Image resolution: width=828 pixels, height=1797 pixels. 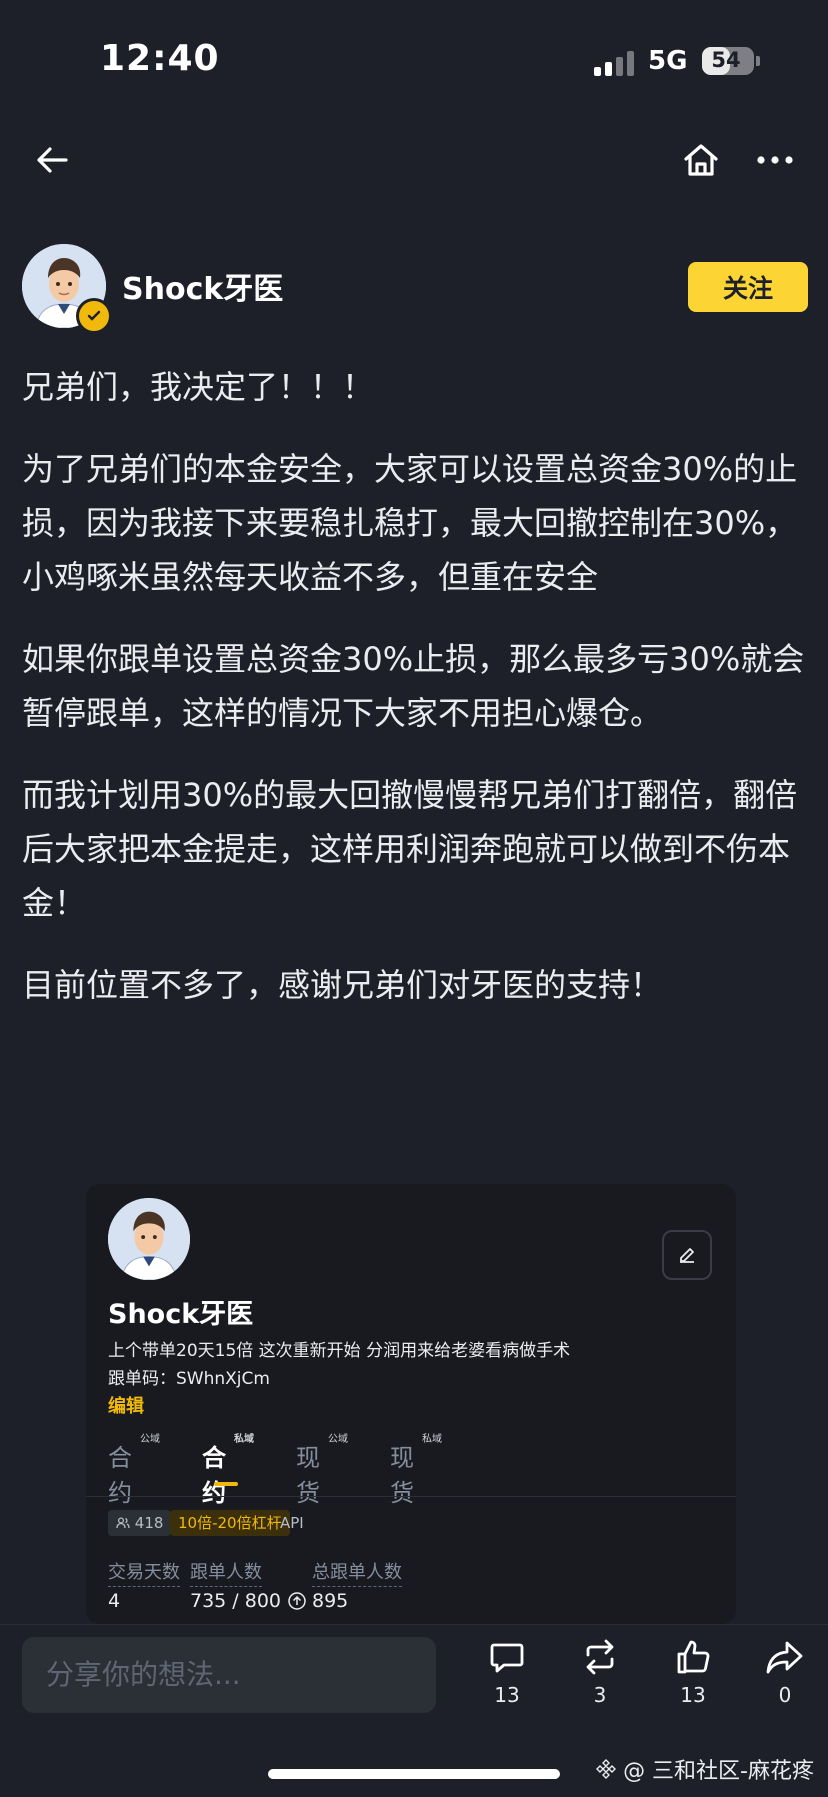 What do you see at coordinates (149, 1239) in the screenshot?
I see `embedded-avatar` at bounding box center [149, 1239].